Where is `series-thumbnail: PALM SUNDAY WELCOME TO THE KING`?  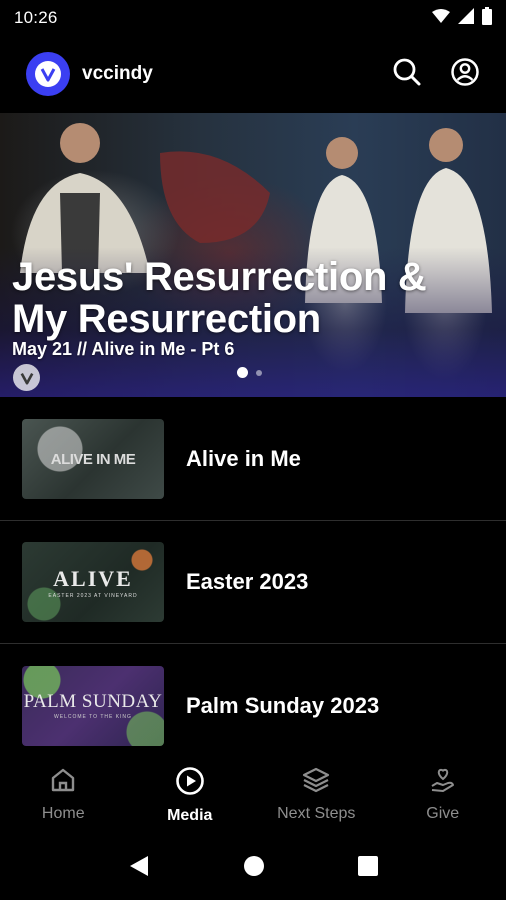 series-thumbnail: PALM SUNDAY WELCOME TO THE KING is located at coordinates (93, 705).